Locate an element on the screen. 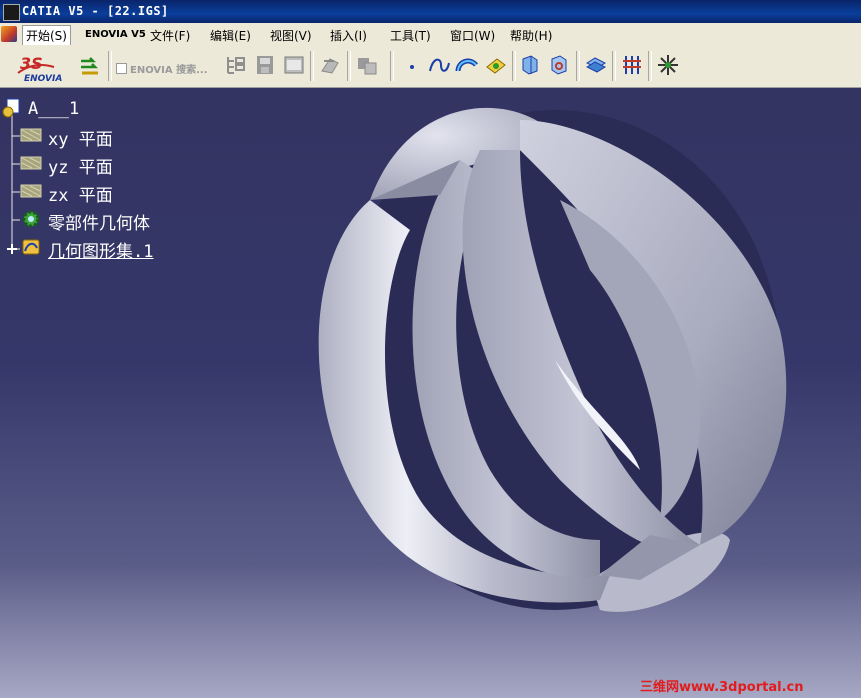 Image resolution: width=861 pixels, height=698 pixels. menu-edit: 编辑(E) is located at coordinates (230, 35).